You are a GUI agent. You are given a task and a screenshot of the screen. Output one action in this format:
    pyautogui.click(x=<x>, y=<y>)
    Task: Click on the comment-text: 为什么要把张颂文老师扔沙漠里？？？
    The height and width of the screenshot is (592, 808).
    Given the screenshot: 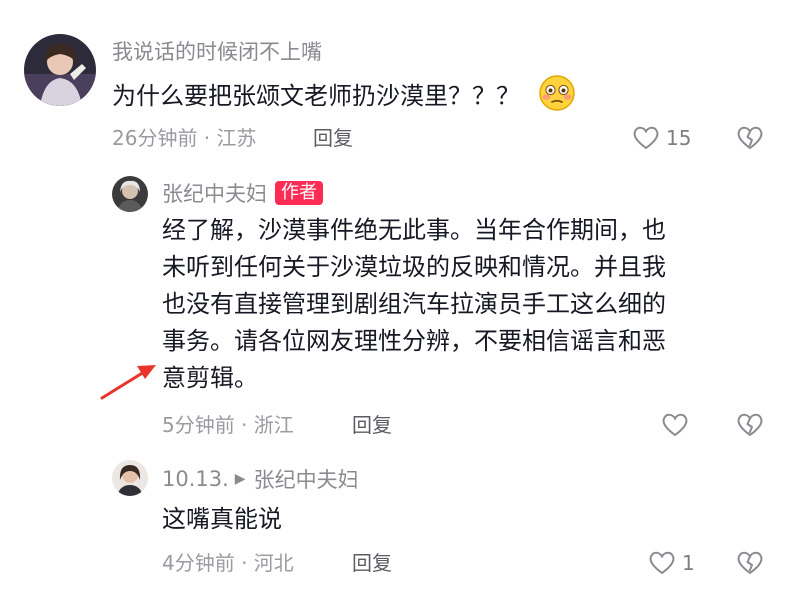 What is the action you would take?
    pyautogui.click(x=344, y=97)
    